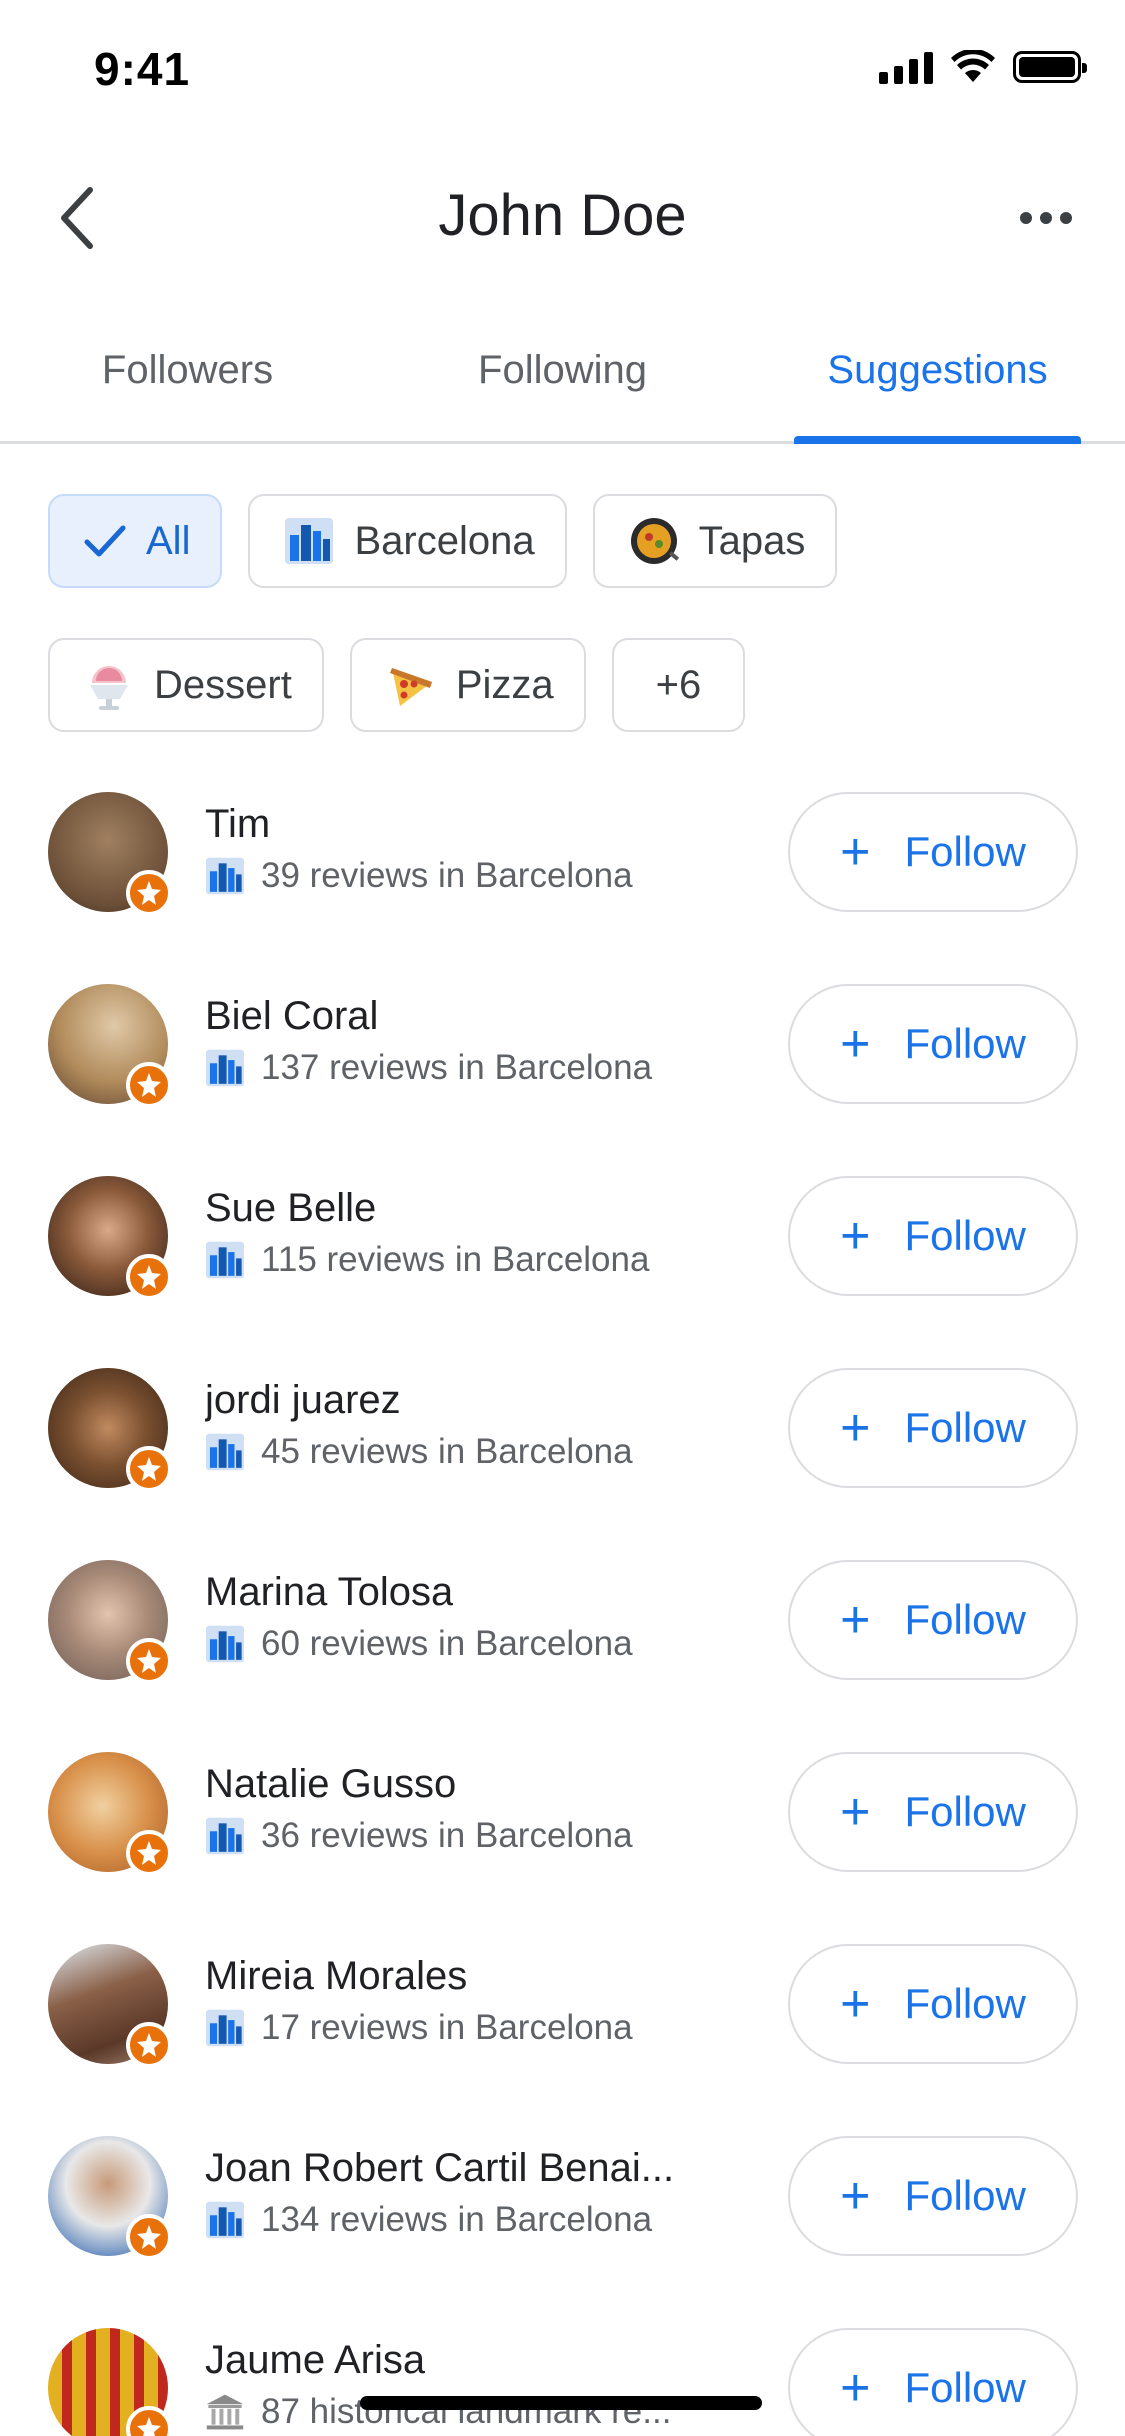  Describe the element at coordinates (447, 2027) in the screenshot. I see `review-count-text: 17 reviews in Barcelona` at that location.